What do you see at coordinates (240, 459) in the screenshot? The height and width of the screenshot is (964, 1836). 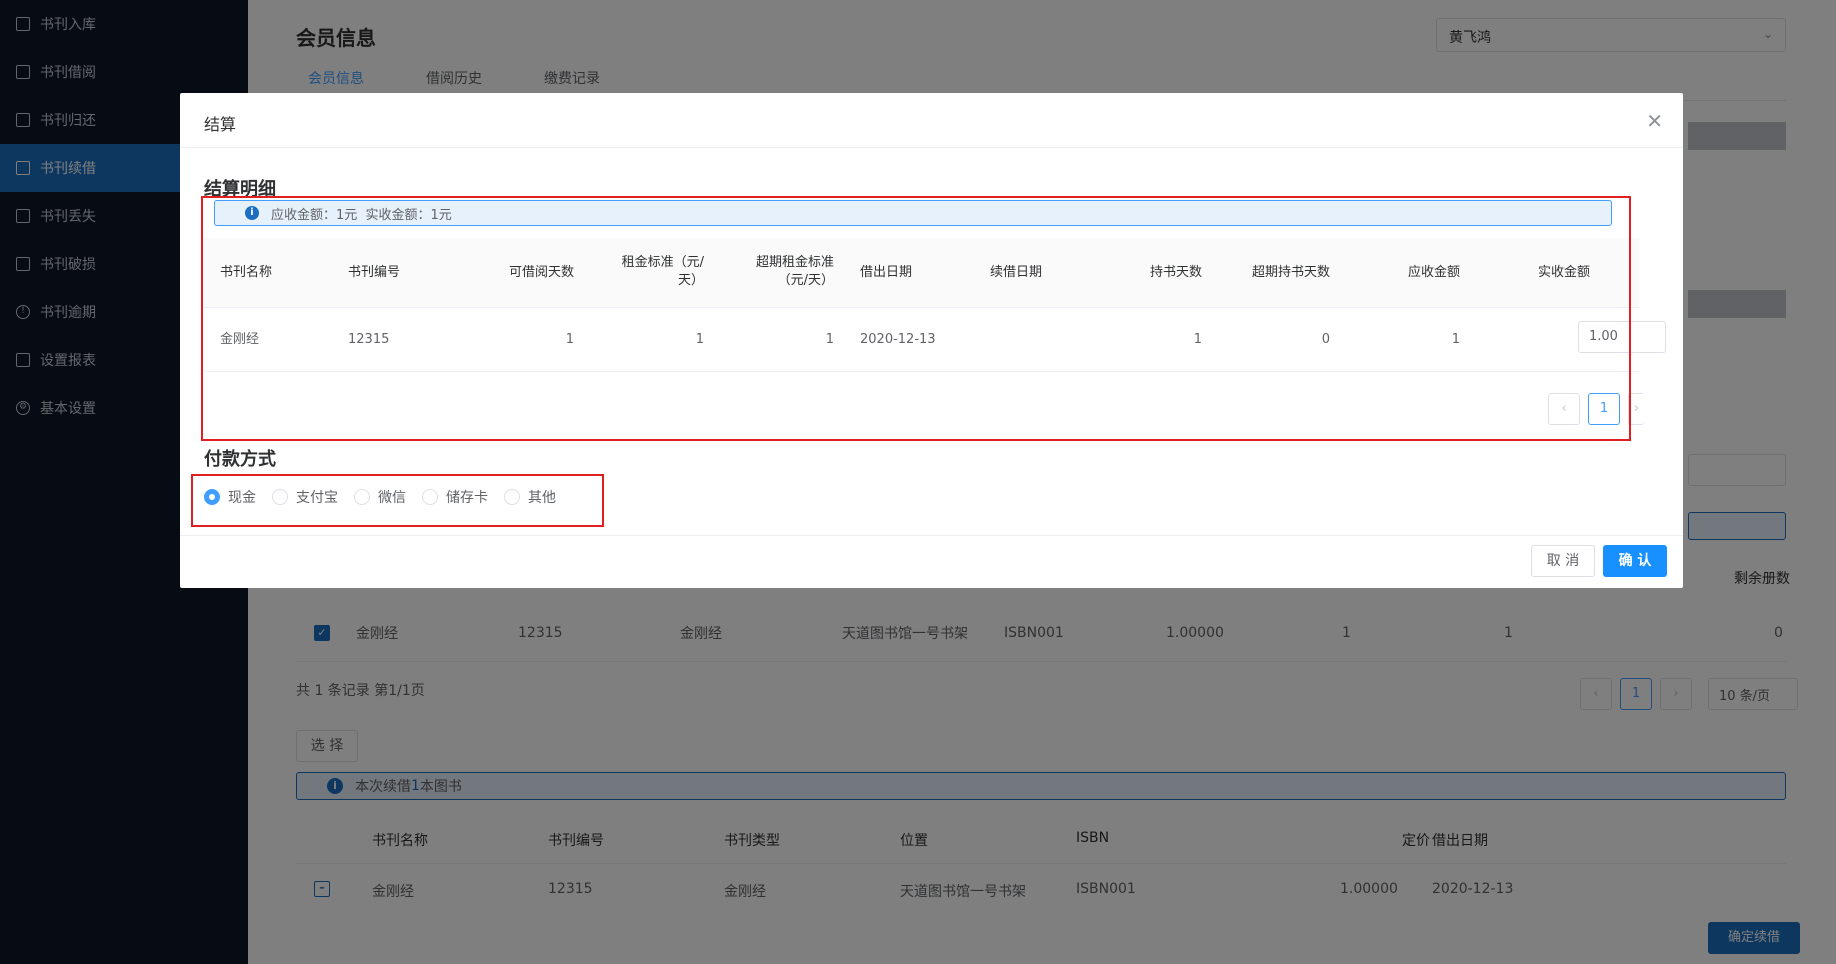 I see `payment-section-title: 付款方式` at bounding box center [240, 459].